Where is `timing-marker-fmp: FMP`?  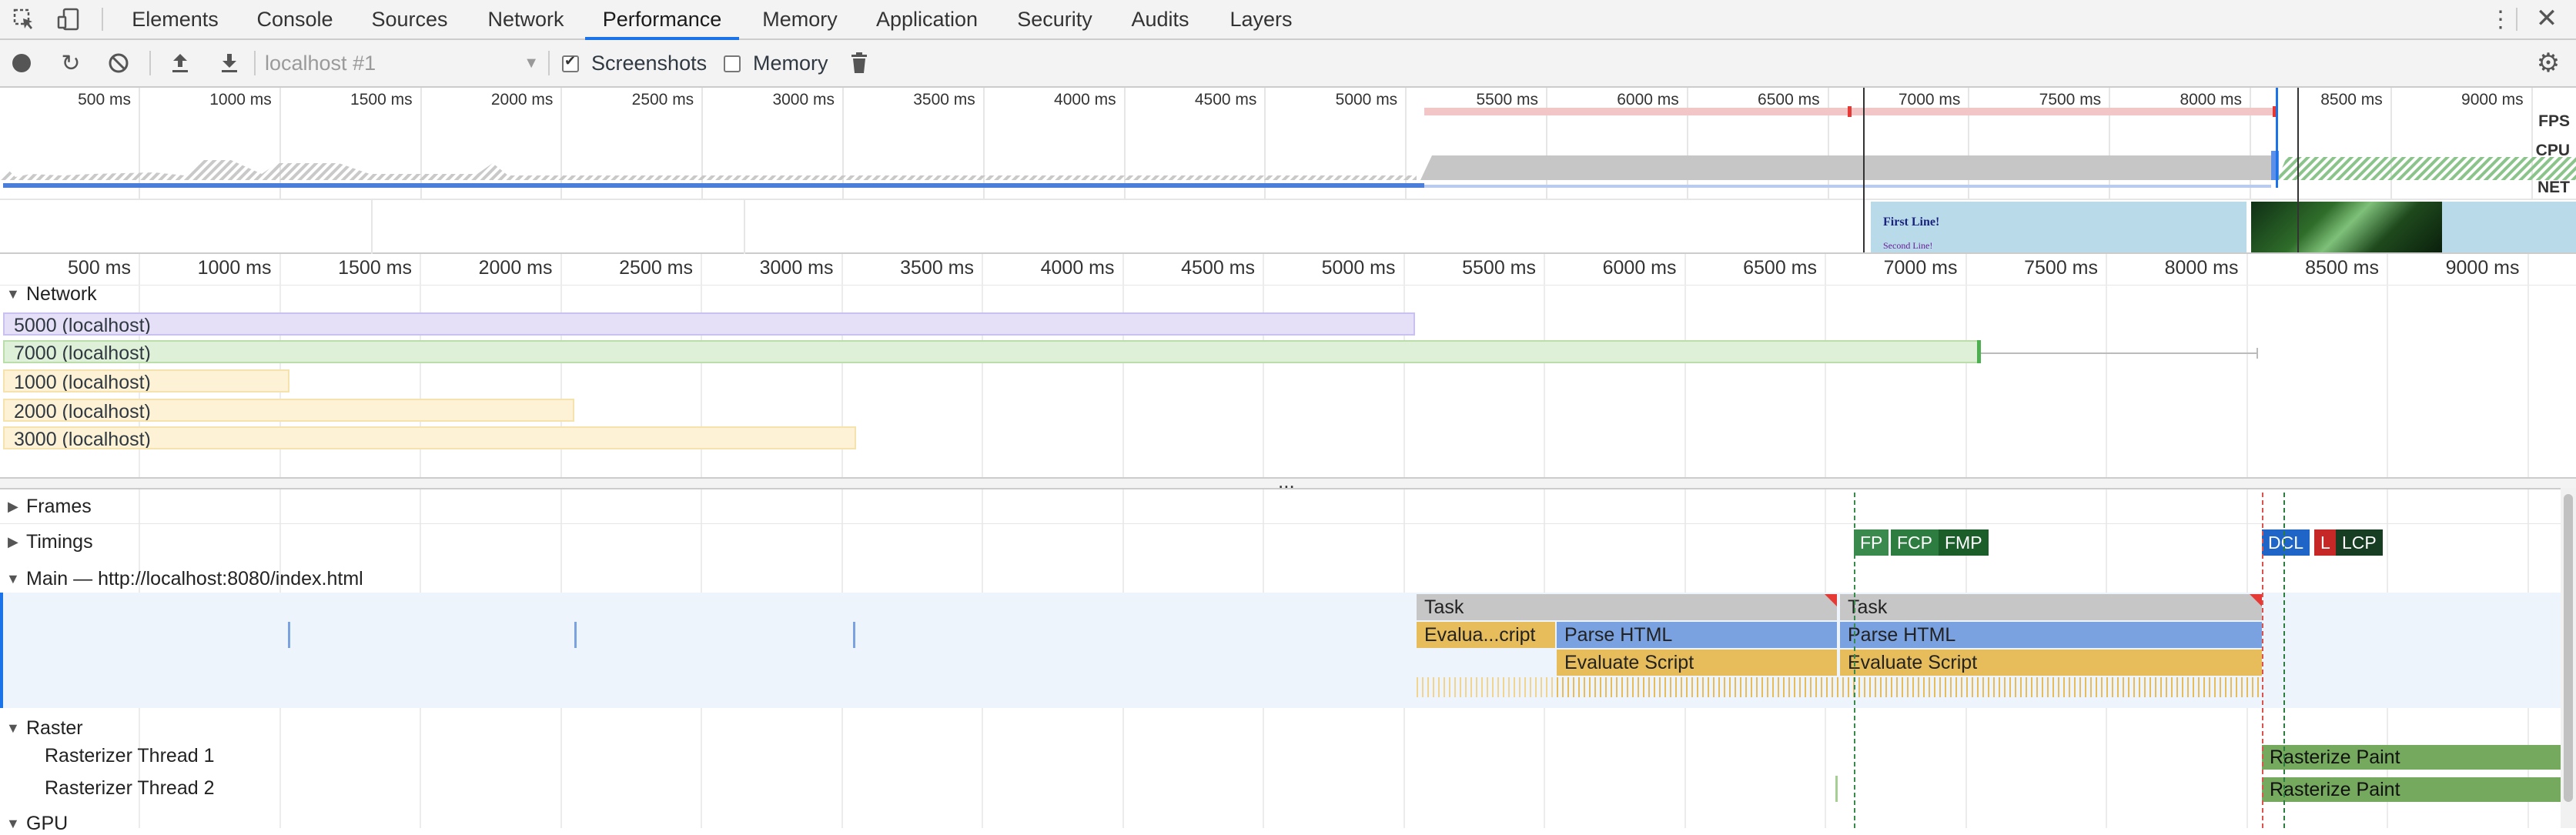 timing-marker-fmp: FMP is located at coordinates (1964, 542).